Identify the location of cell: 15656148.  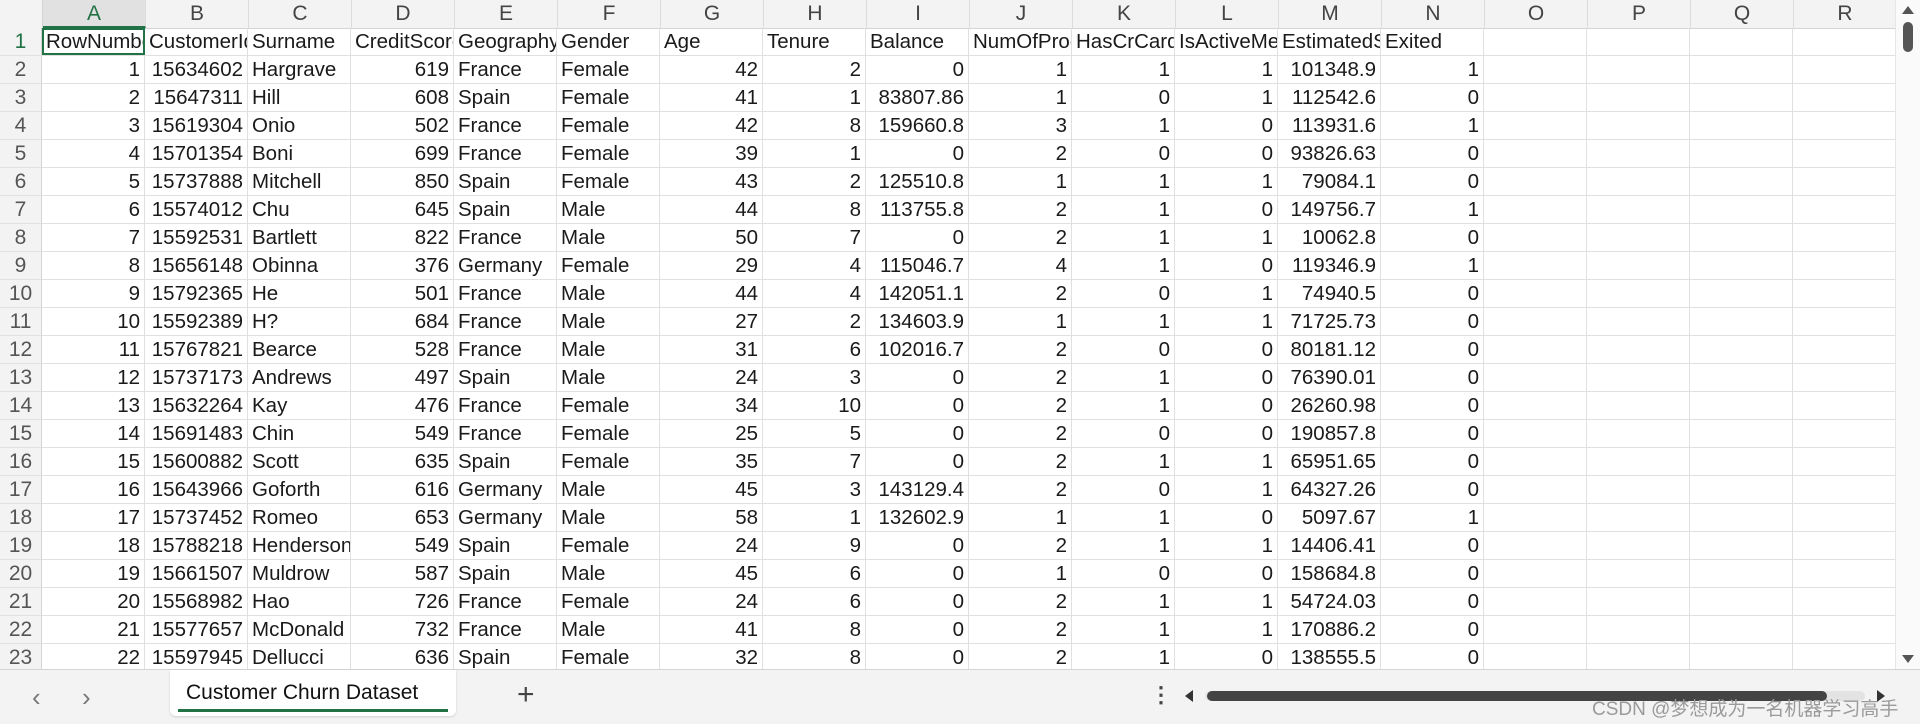
(196, 265).